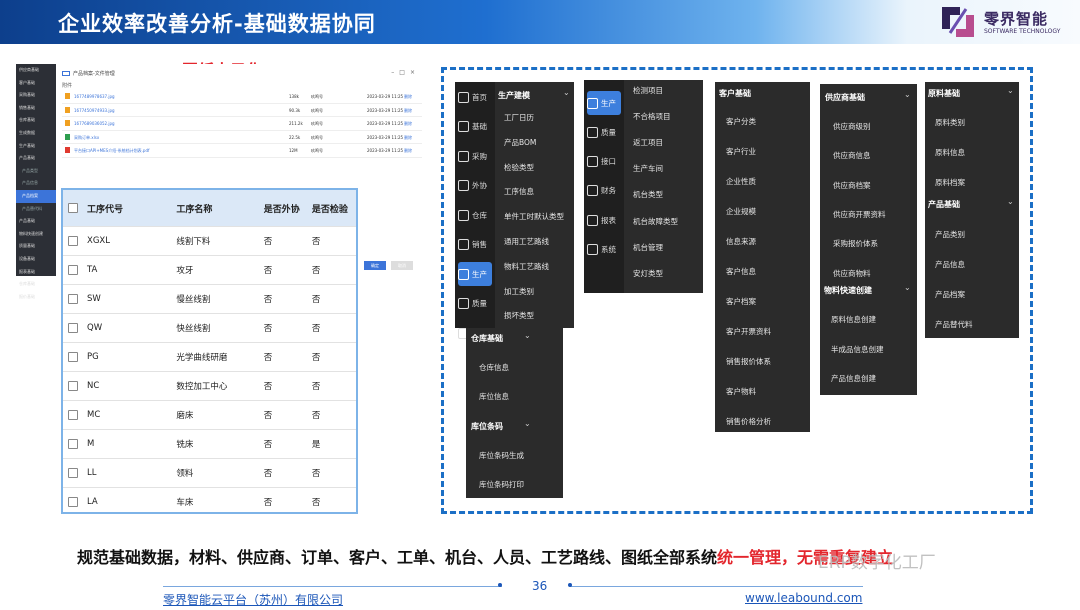 This screenshot has width=1080, height=610. Describe the element at coordinates (209, 240) in the screenshot. I see `table-row: XGXL 线割下料 否 否` at that location.